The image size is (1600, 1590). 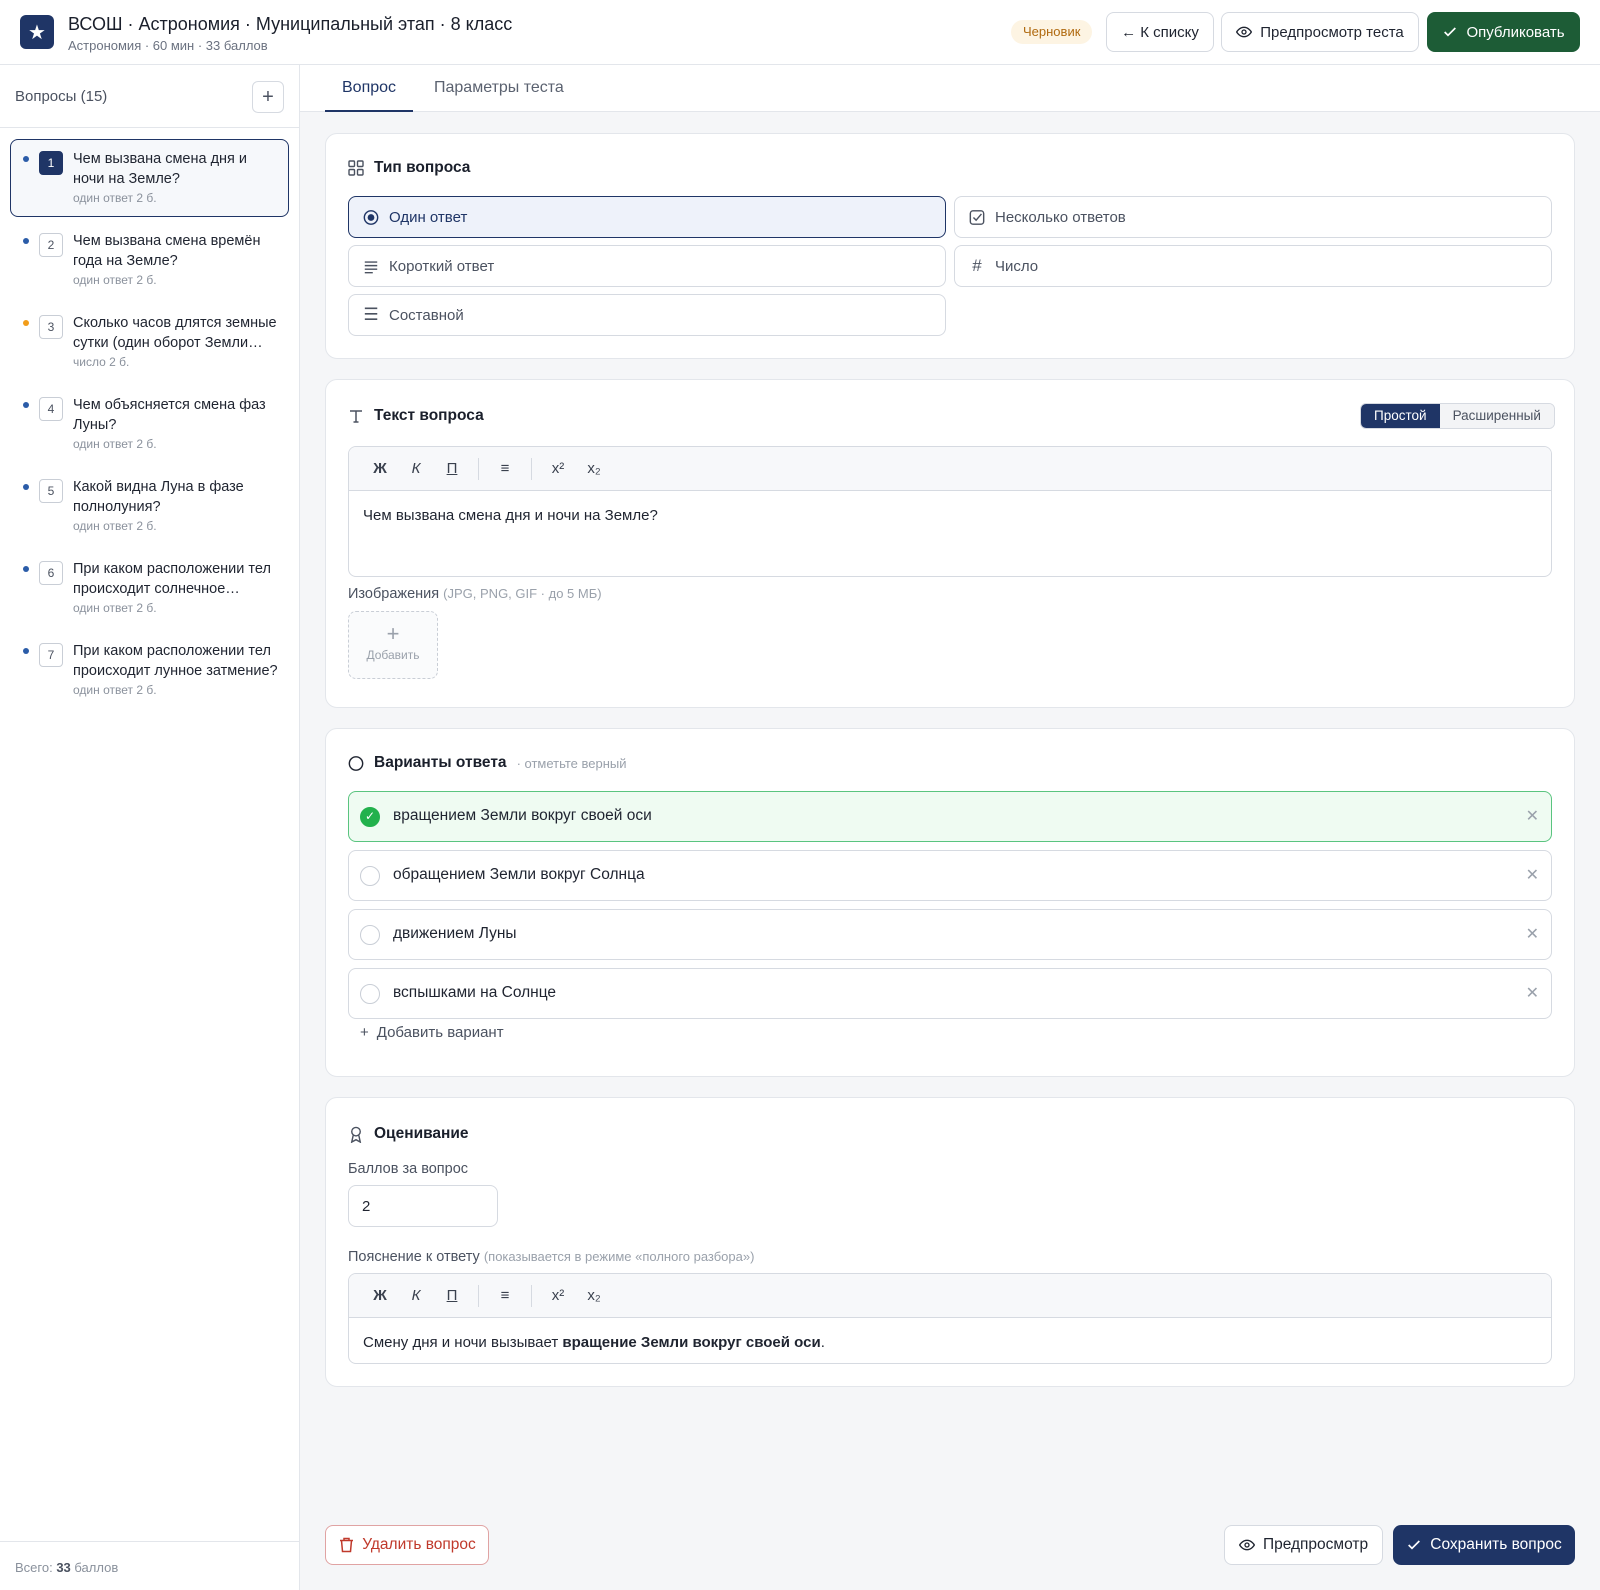 I want to click on answer-option-text: обращением Земли вокруг Солнца, so click(x=519, y=875).